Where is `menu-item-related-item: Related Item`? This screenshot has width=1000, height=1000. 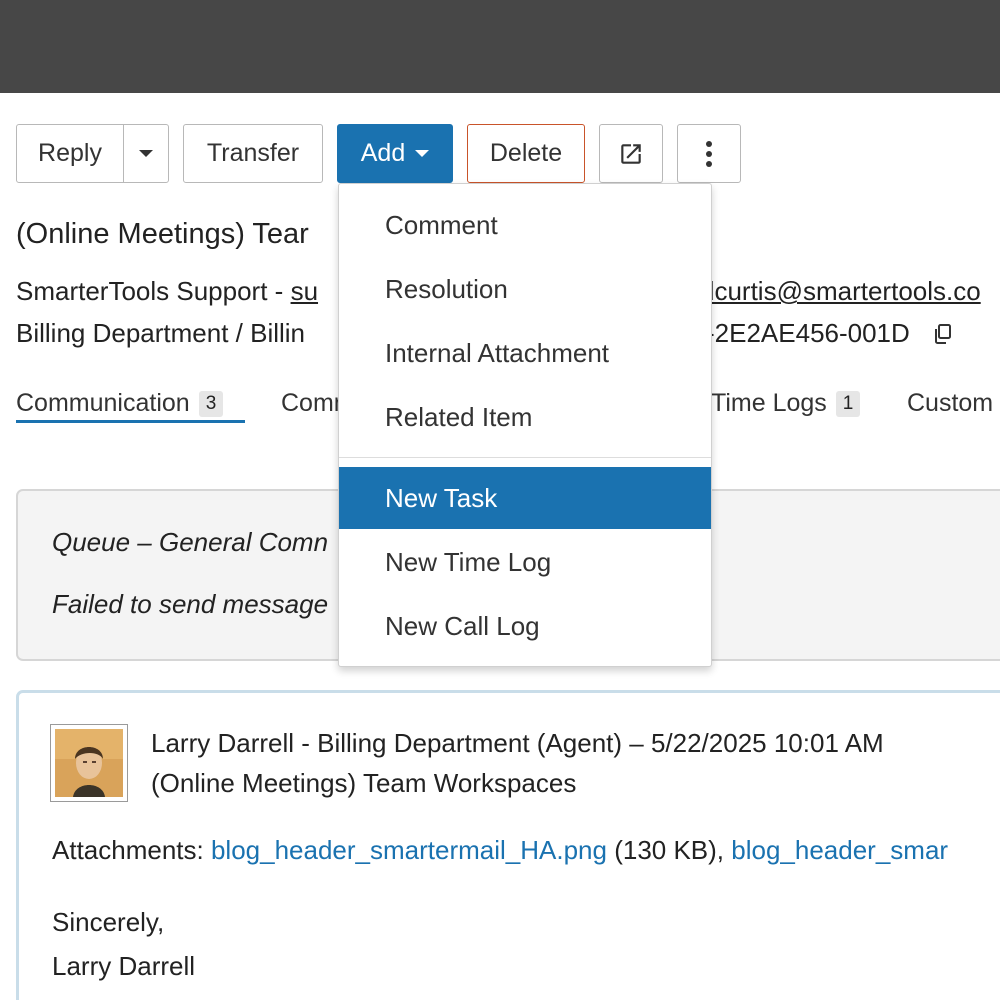
menu-item-related-item: Related Item is located at coordinates (525, 417).